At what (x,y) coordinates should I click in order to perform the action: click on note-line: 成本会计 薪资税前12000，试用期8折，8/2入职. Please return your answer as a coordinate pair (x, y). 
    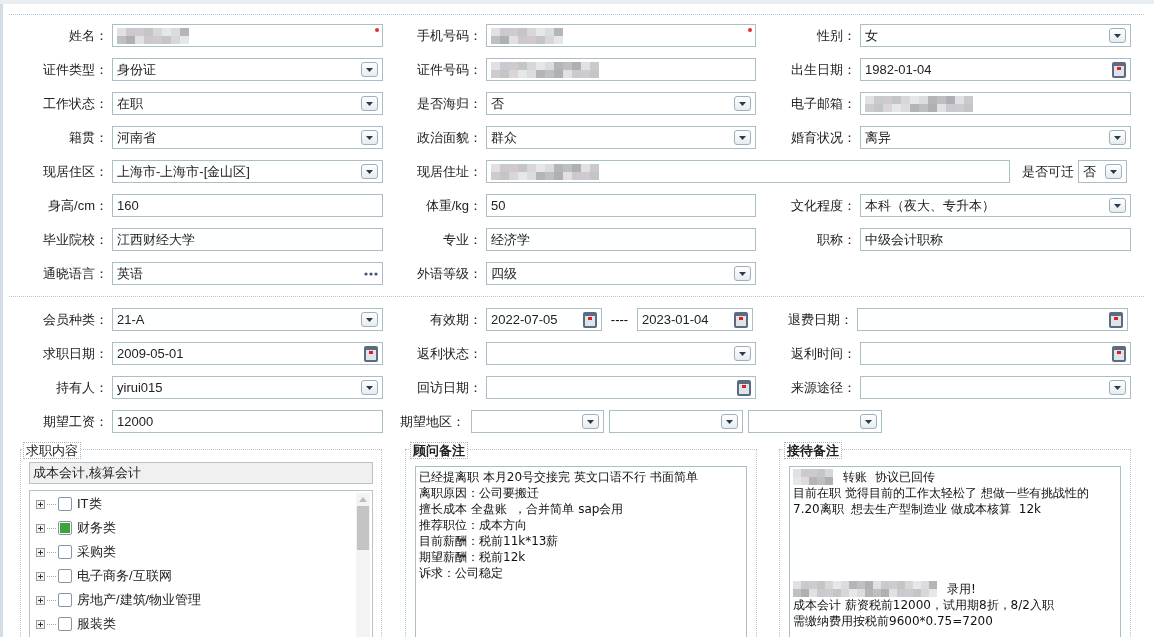
    Looking at the image, I should click on (923, 605).